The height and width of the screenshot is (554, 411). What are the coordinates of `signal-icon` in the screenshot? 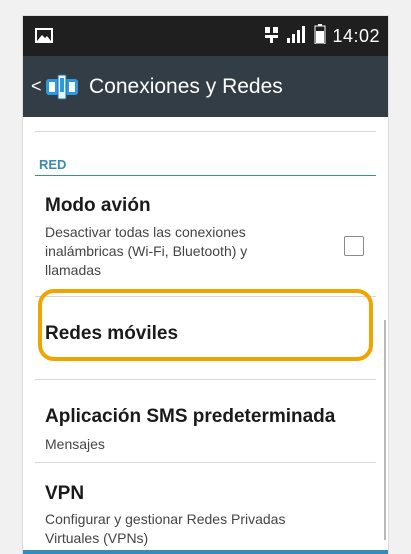 It's located at (297, 36).